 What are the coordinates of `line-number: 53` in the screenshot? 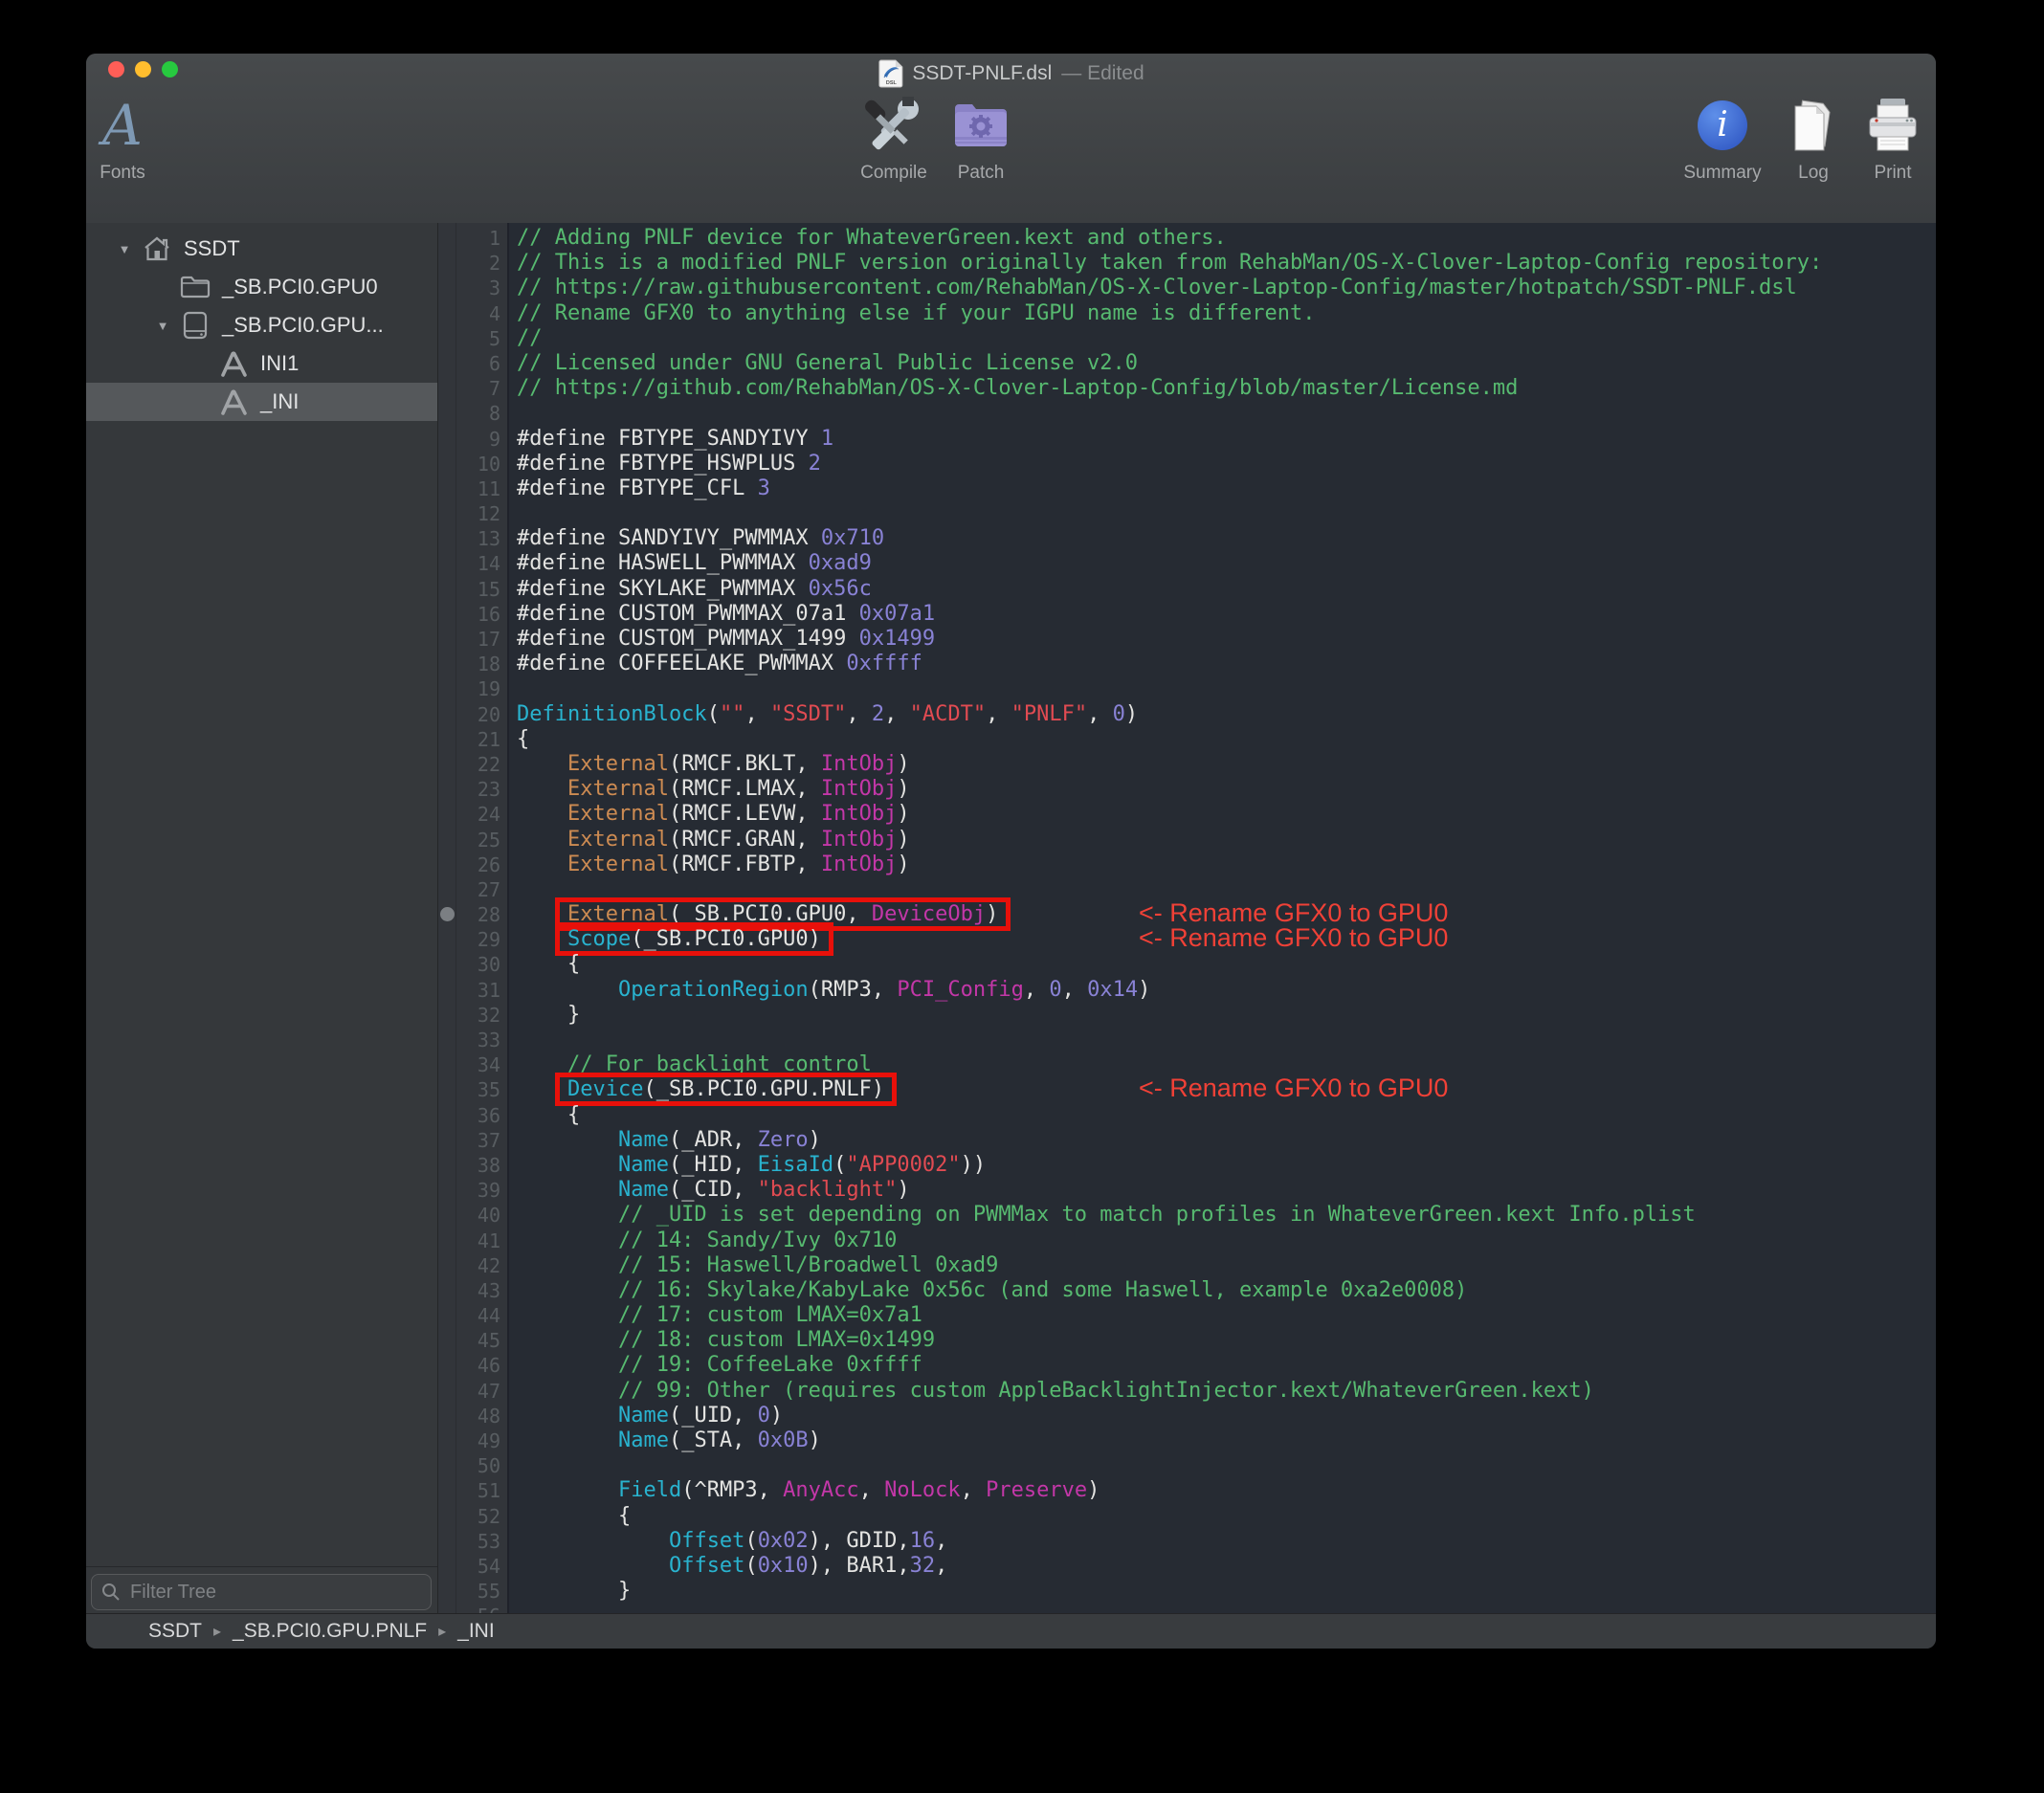 It's located at (488, 1541).